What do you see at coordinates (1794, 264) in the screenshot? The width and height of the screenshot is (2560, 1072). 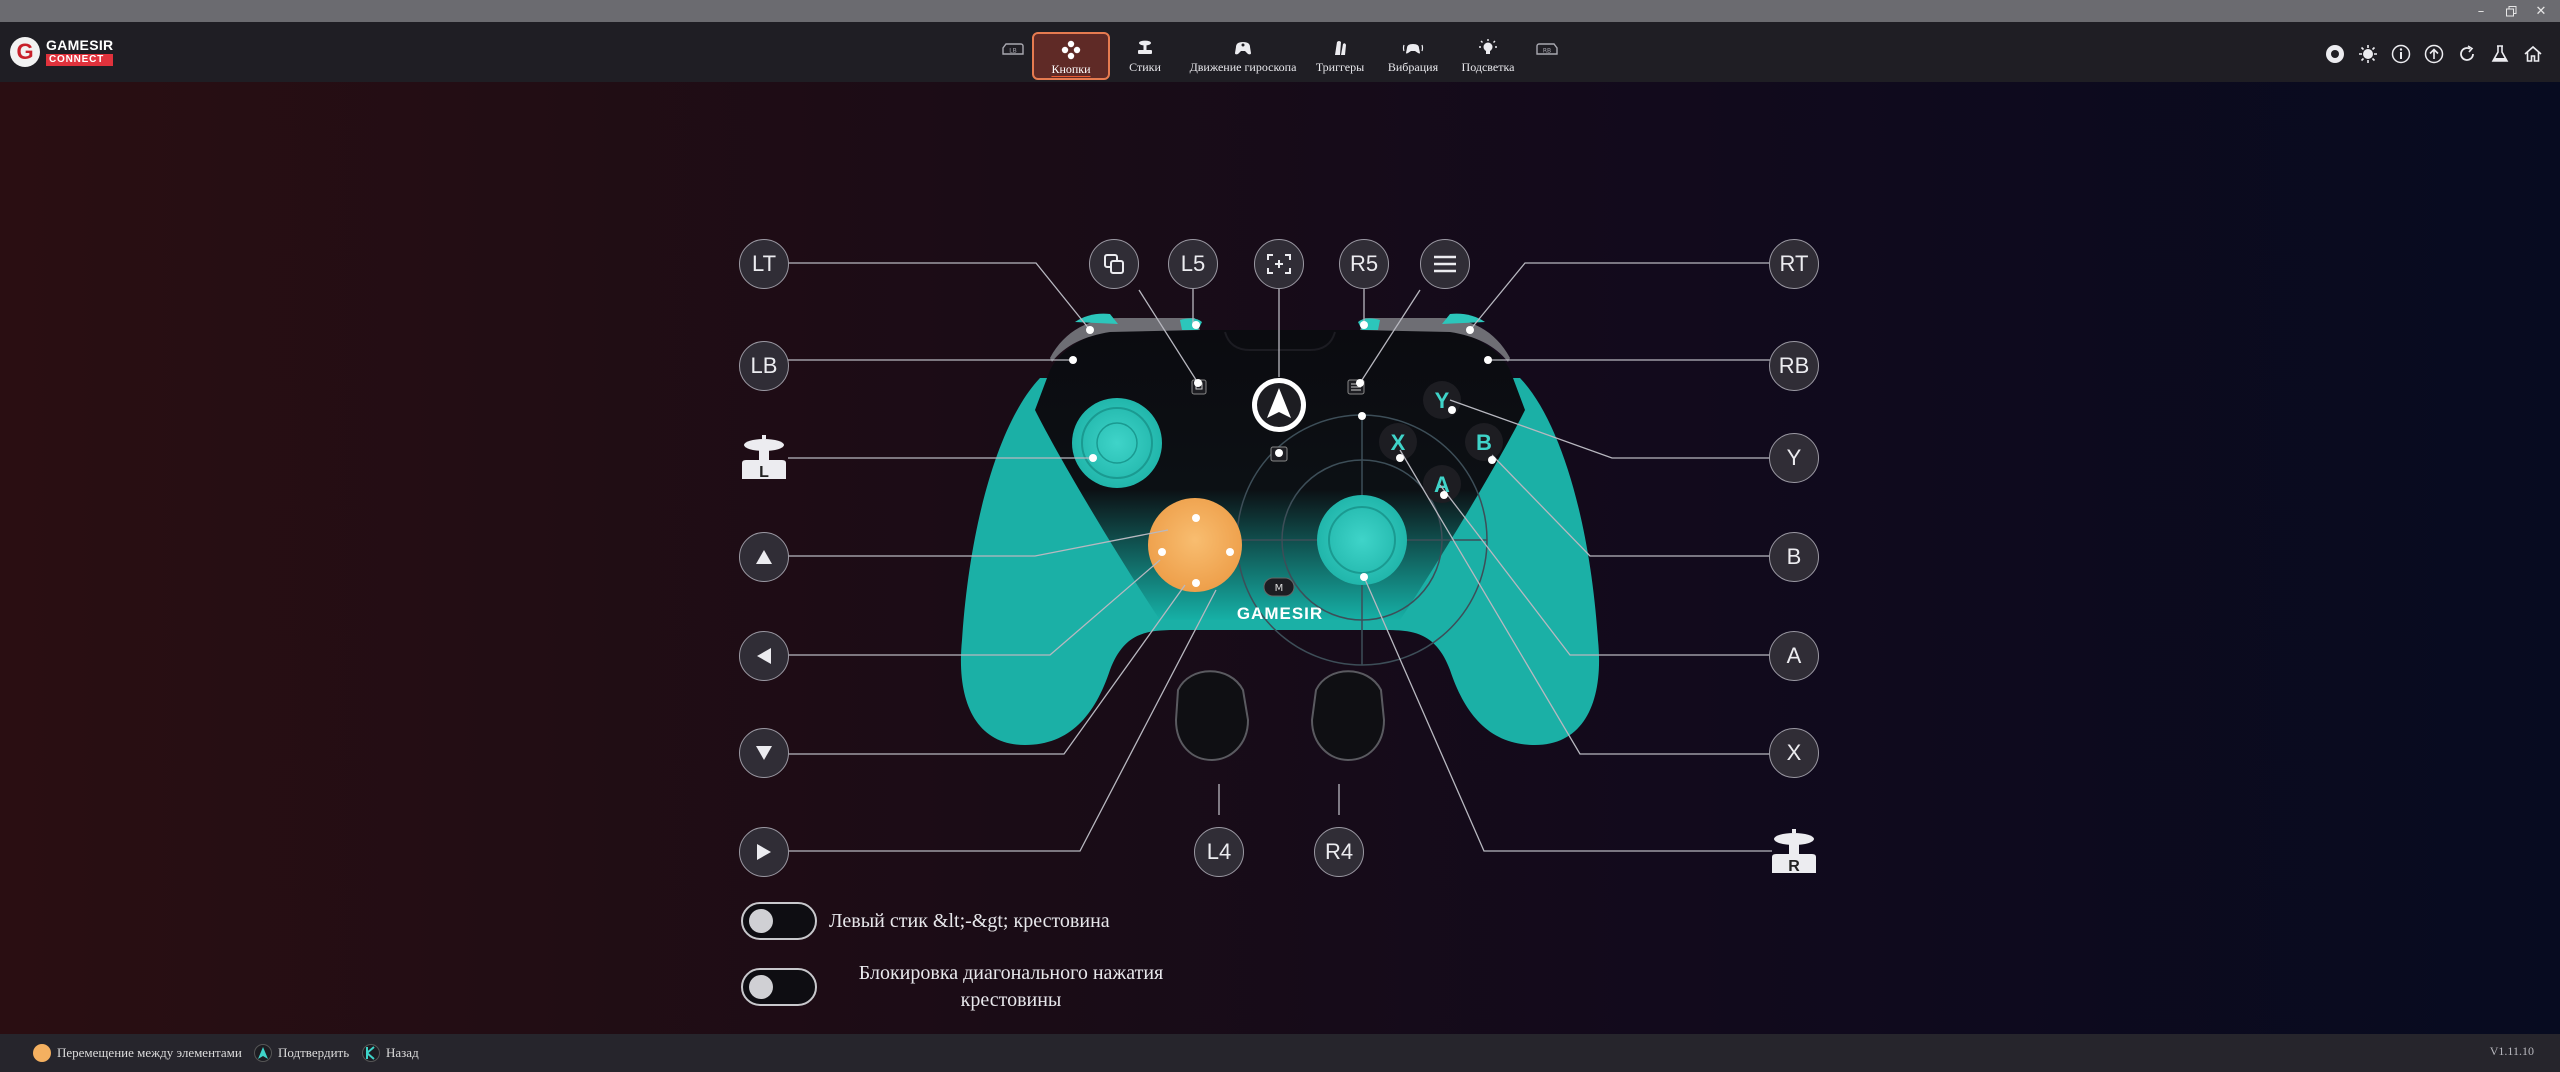 I see `rt-mapping-button: RT` at bounding box center [1794, 264].